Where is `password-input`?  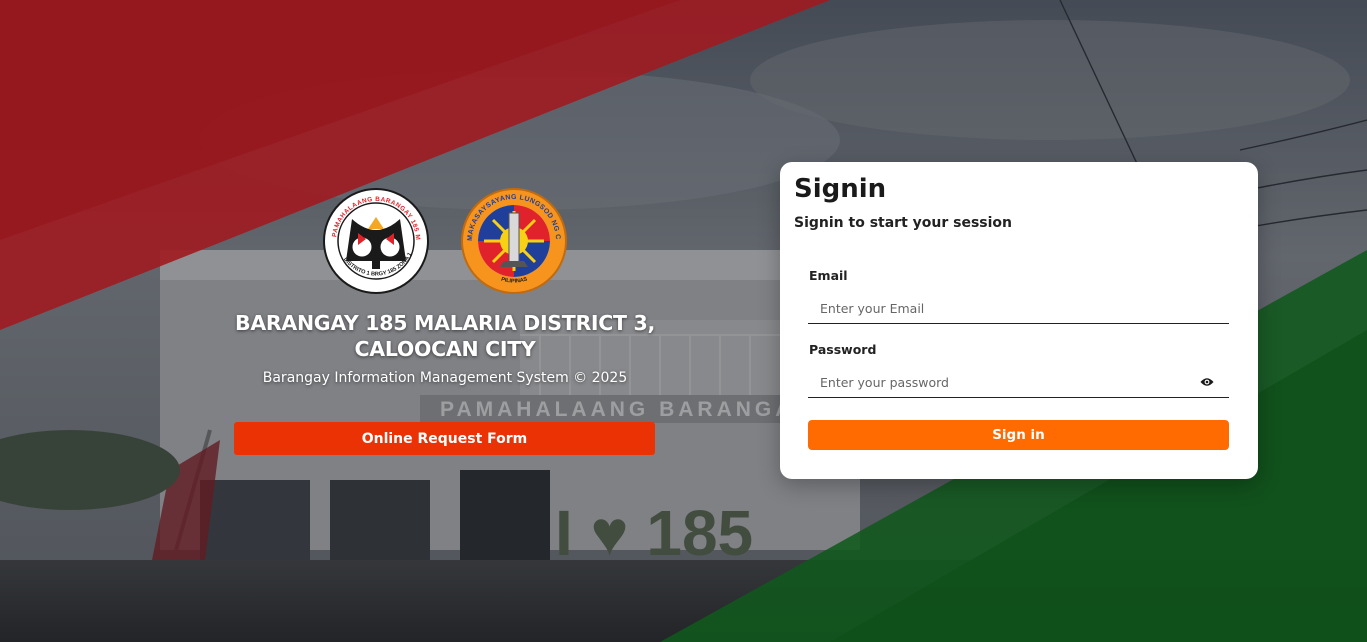 password-input is located at coordinates (1003, 382).